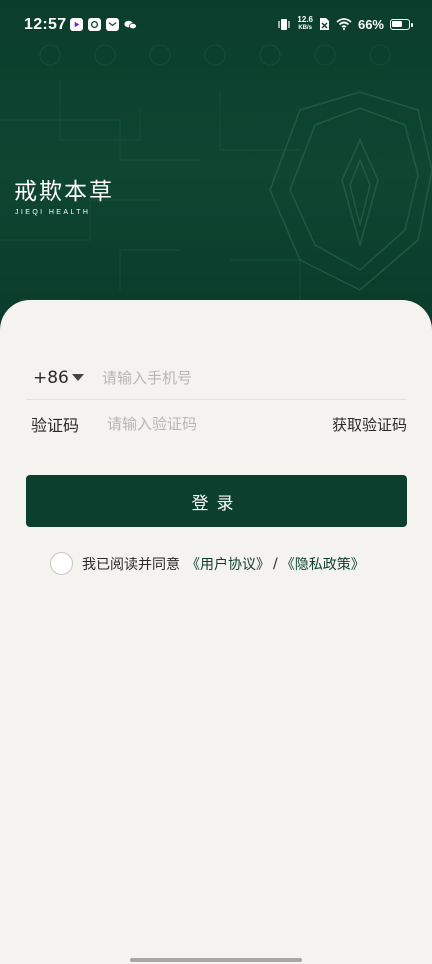 This screenshot has width=432, height=964. What do you see at coordinates (76, 24) in the screenshot?
I see `video-app-icon` at bounding box center [76, 24].